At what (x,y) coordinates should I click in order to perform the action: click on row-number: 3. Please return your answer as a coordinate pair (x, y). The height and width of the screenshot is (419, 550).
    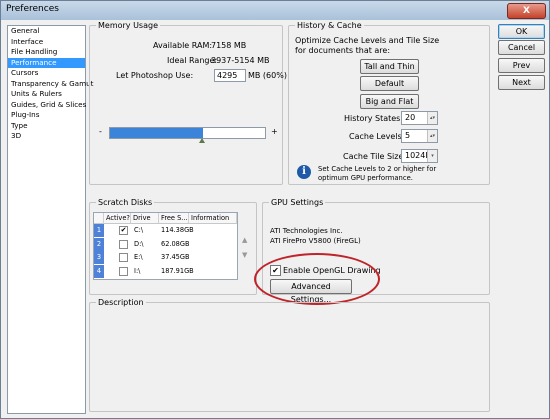
    Looking at the image, I should click on (99, 257).